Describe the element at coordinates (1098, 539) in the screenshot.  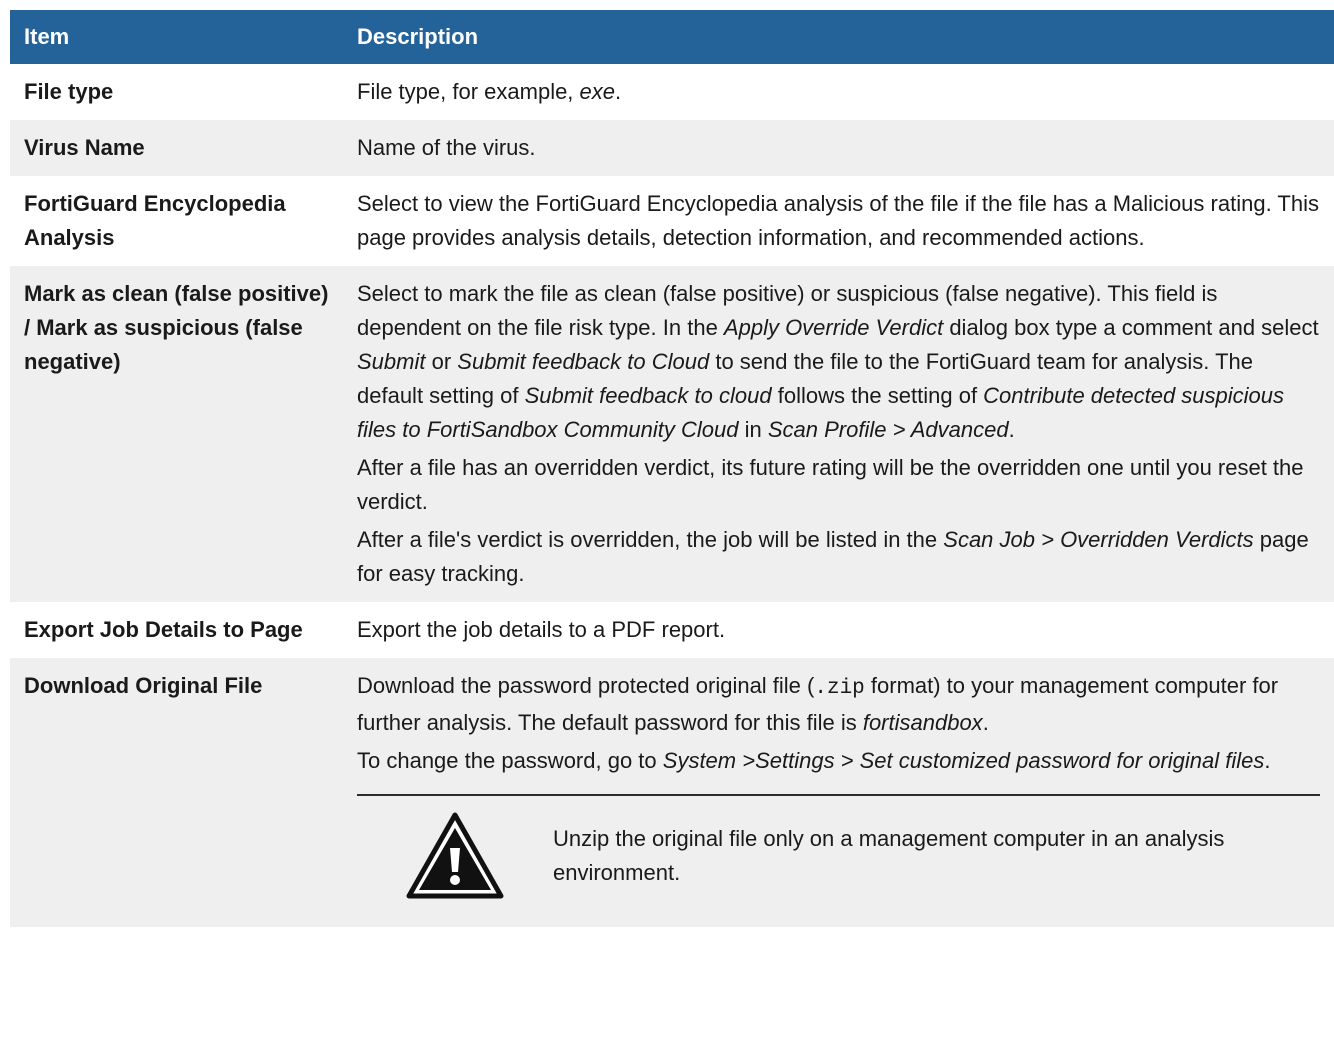
I see `desc-emphasis: Scan Job > Overridden Verdicts` at that location.